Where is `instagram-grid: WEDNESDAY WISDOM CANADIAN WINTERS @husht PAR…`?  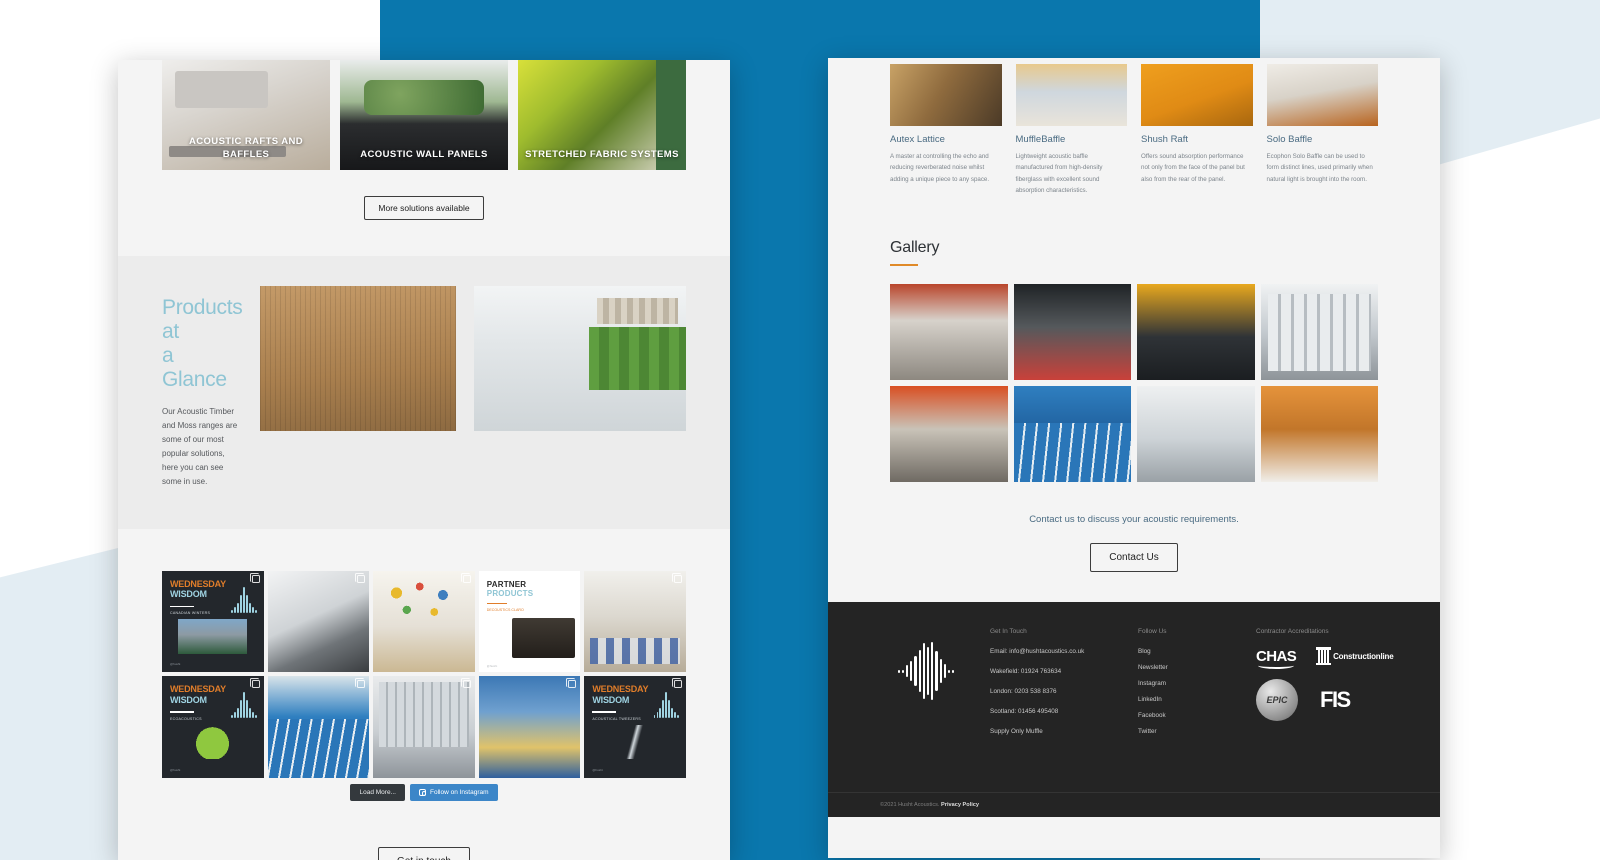 instagram-grid: WEDNESDAY WISDOM CANADIAN WINTERS @husht PAR… is located at coordinates (424, 674).